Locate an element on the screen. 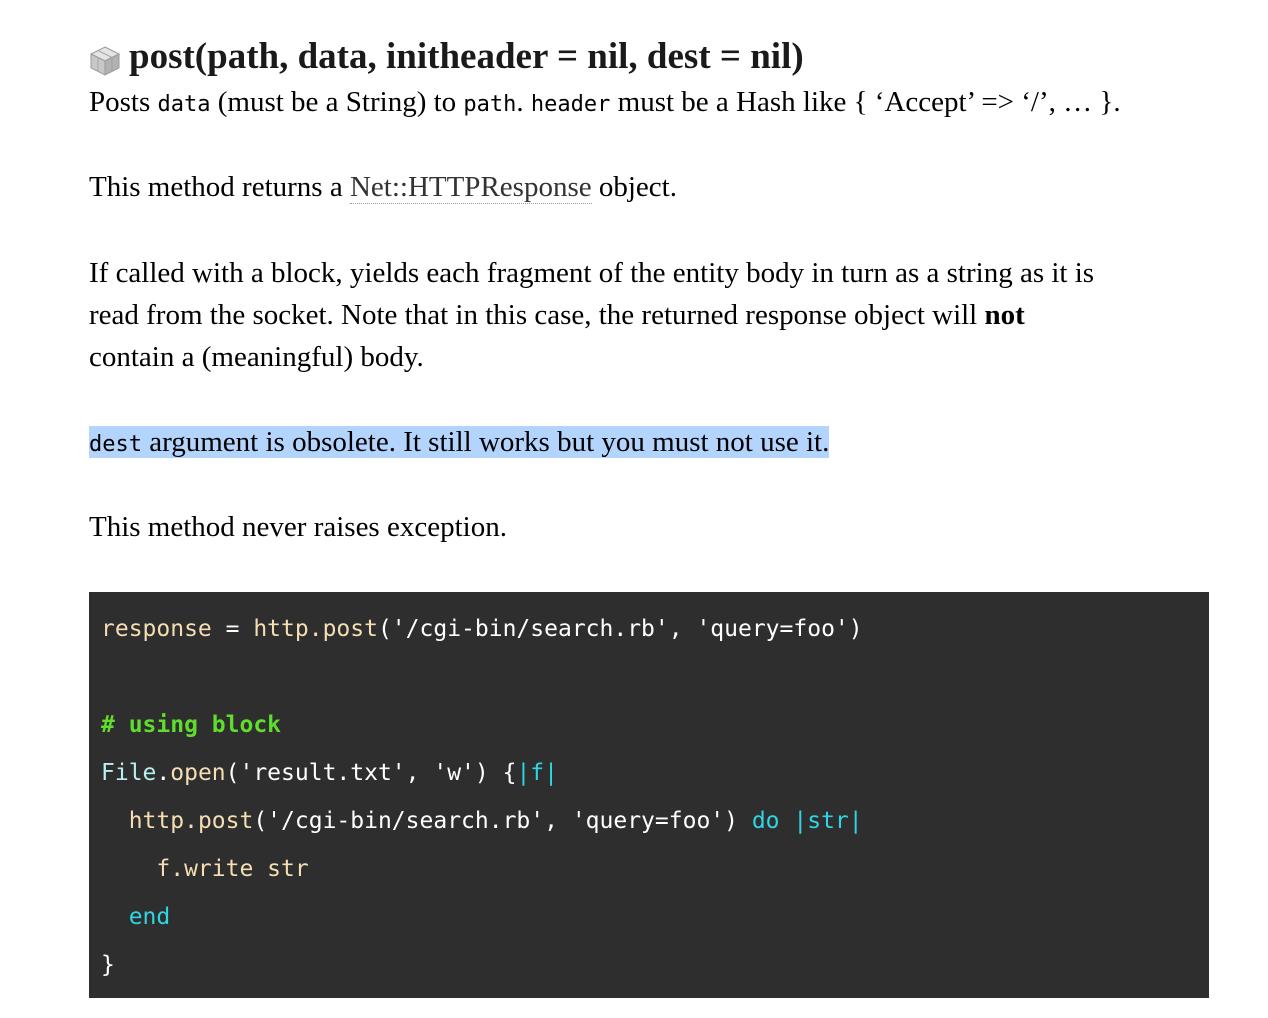 Image resolution: width=1268 pixels, height=1018 pixels. code-token: |f| is located at coordinates (537, 773).